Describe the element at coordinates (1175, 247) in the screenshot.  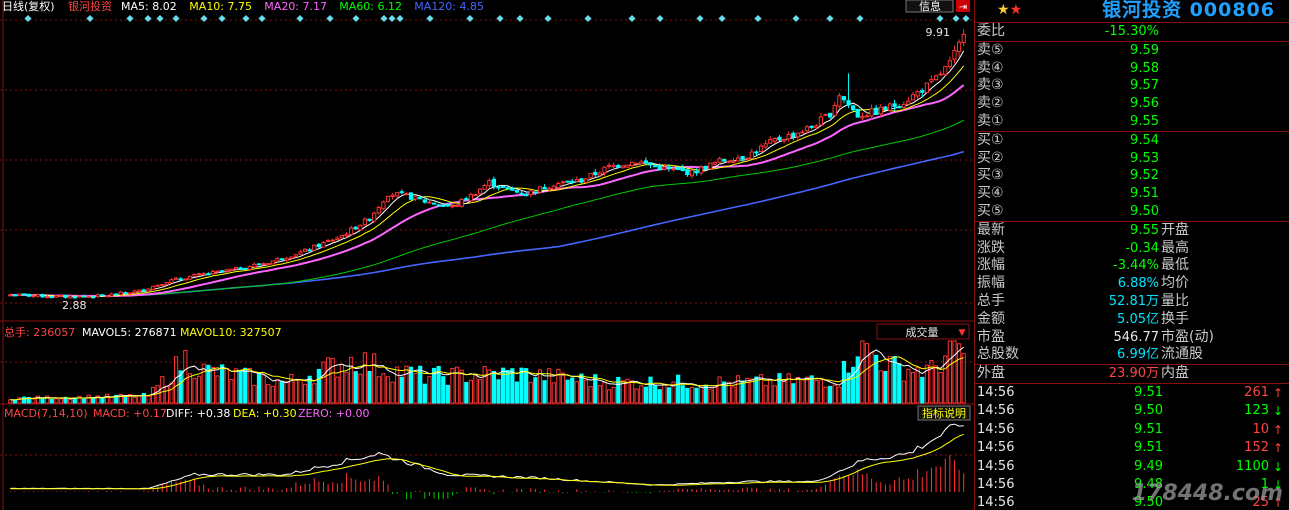
I see `stat-row-label2: 最高` at that location.